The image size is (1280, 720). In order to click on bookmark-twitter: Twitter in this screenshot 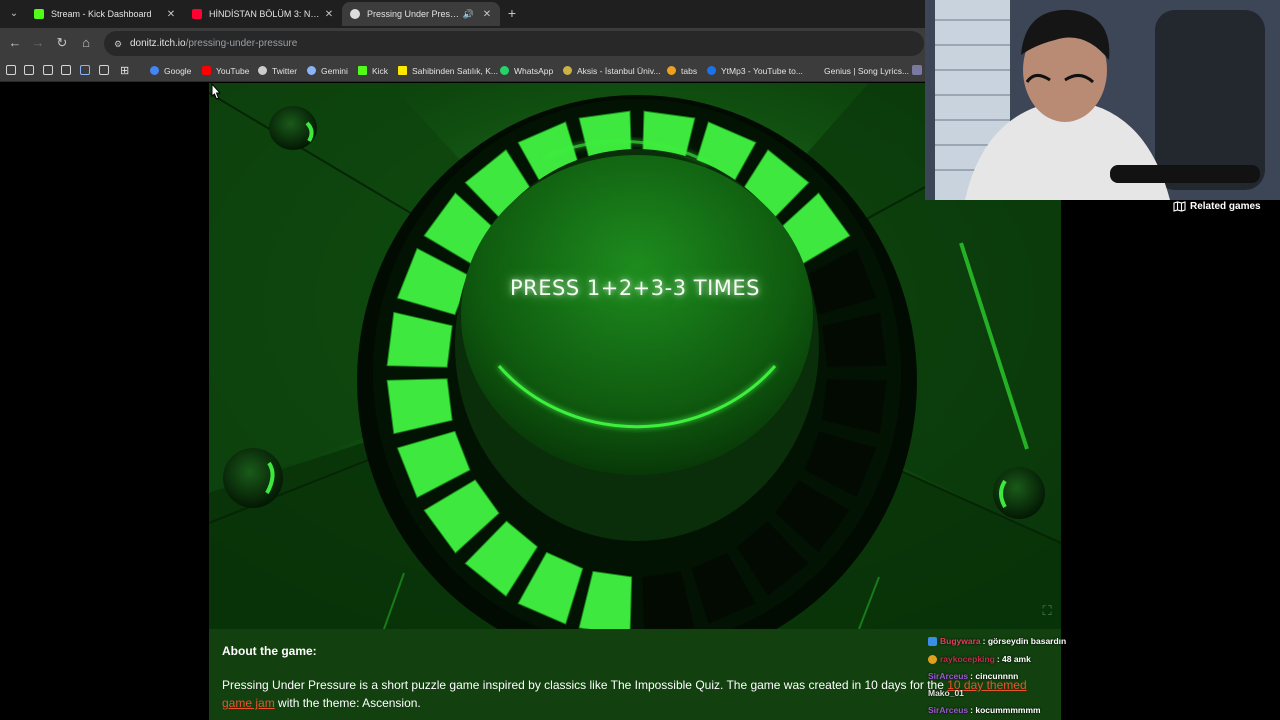, I will do `click(277, 70)`.